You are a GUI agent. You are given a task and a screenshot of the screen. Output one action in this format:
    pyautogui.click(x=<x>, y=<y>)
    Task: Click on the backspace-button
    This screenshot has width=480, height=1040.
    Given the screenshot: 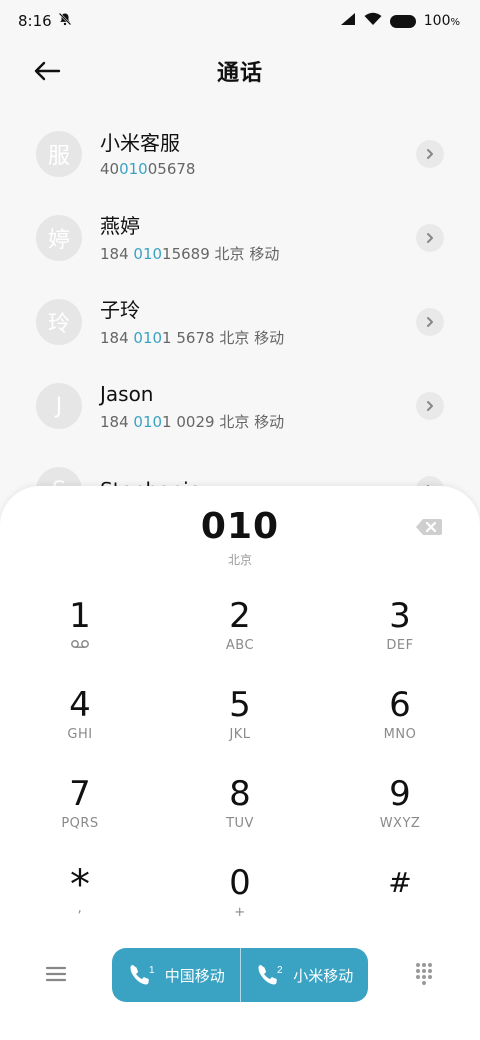 What is the action you would take?
    pyautogui.click(x=429, y=527)
    